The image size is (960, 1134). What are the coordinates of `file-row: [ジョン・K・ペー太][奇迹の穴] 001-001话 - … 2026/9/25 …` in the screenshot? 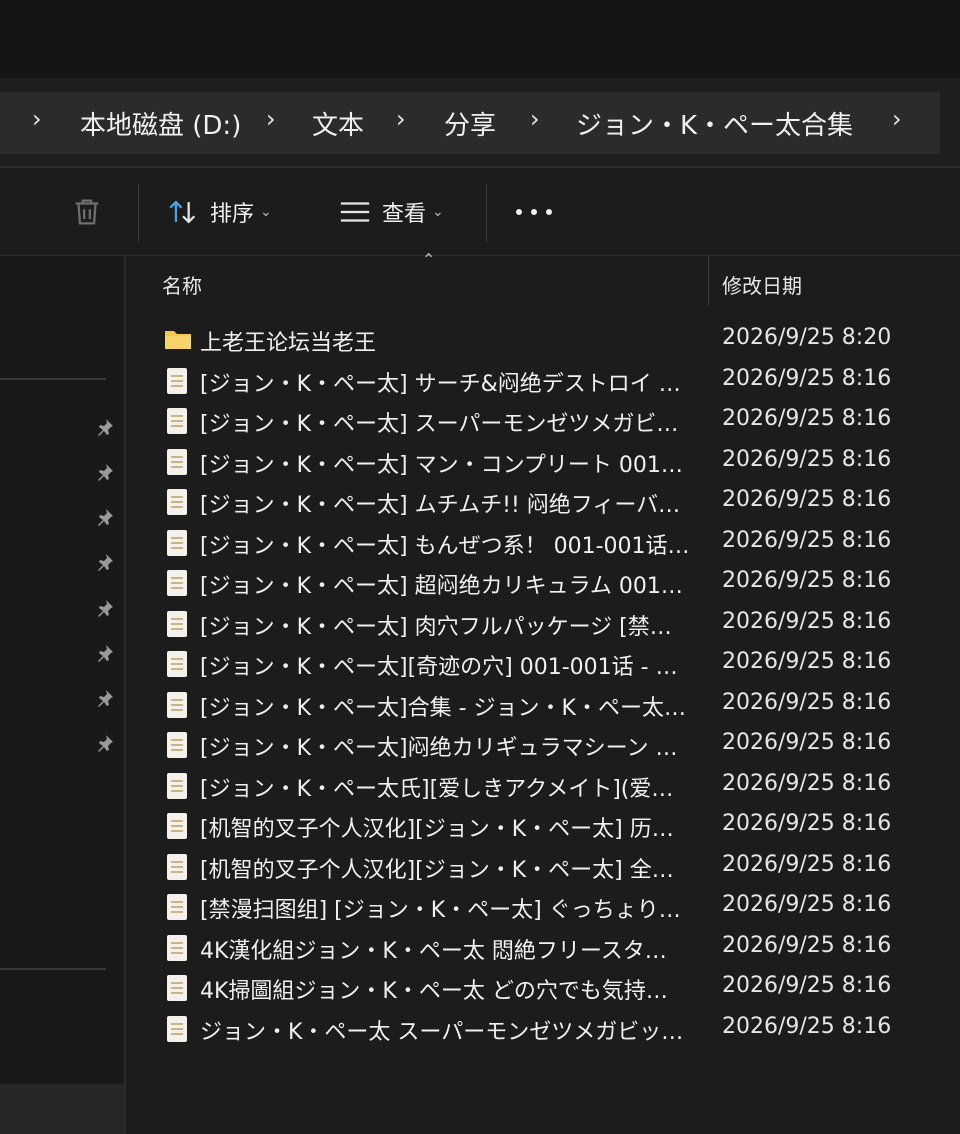 It's located at (543, 664).